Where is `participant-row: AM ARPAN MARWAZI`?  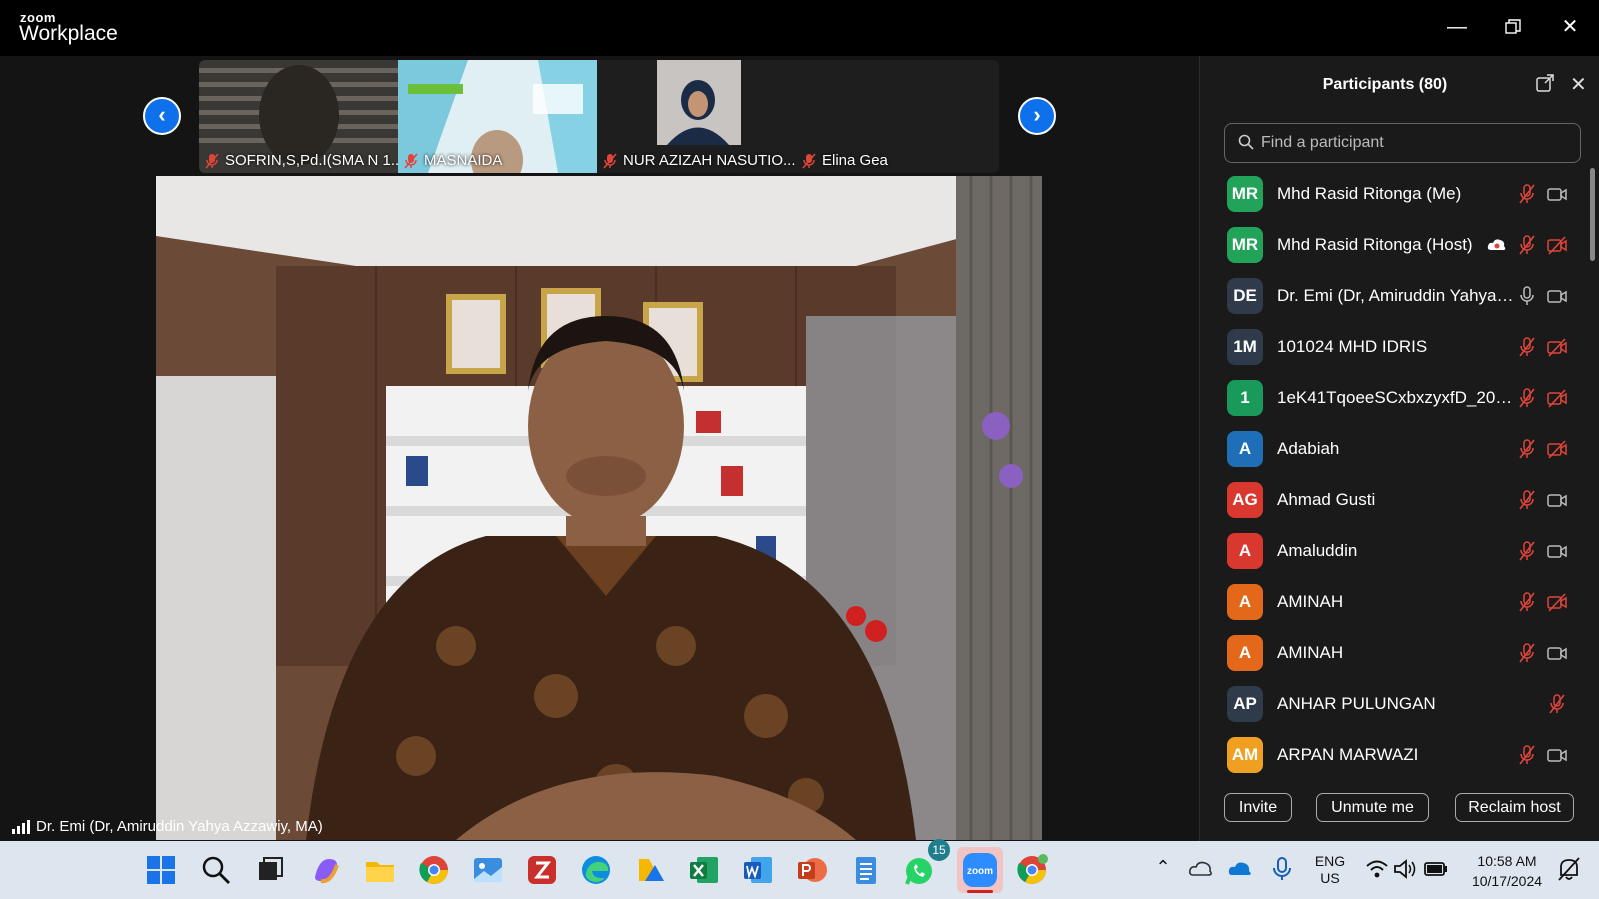
participant-row: AM ARPAN MARWAZI is located at coordinates (1395, 753).